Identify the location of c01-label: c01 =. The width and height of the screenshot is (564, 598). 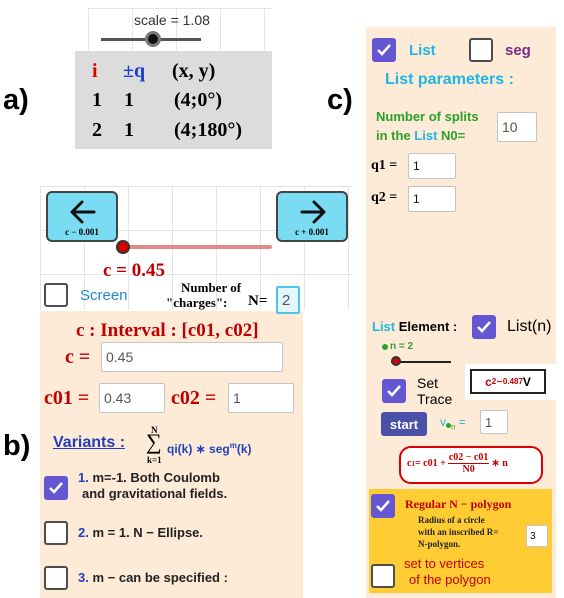
(67, 398).